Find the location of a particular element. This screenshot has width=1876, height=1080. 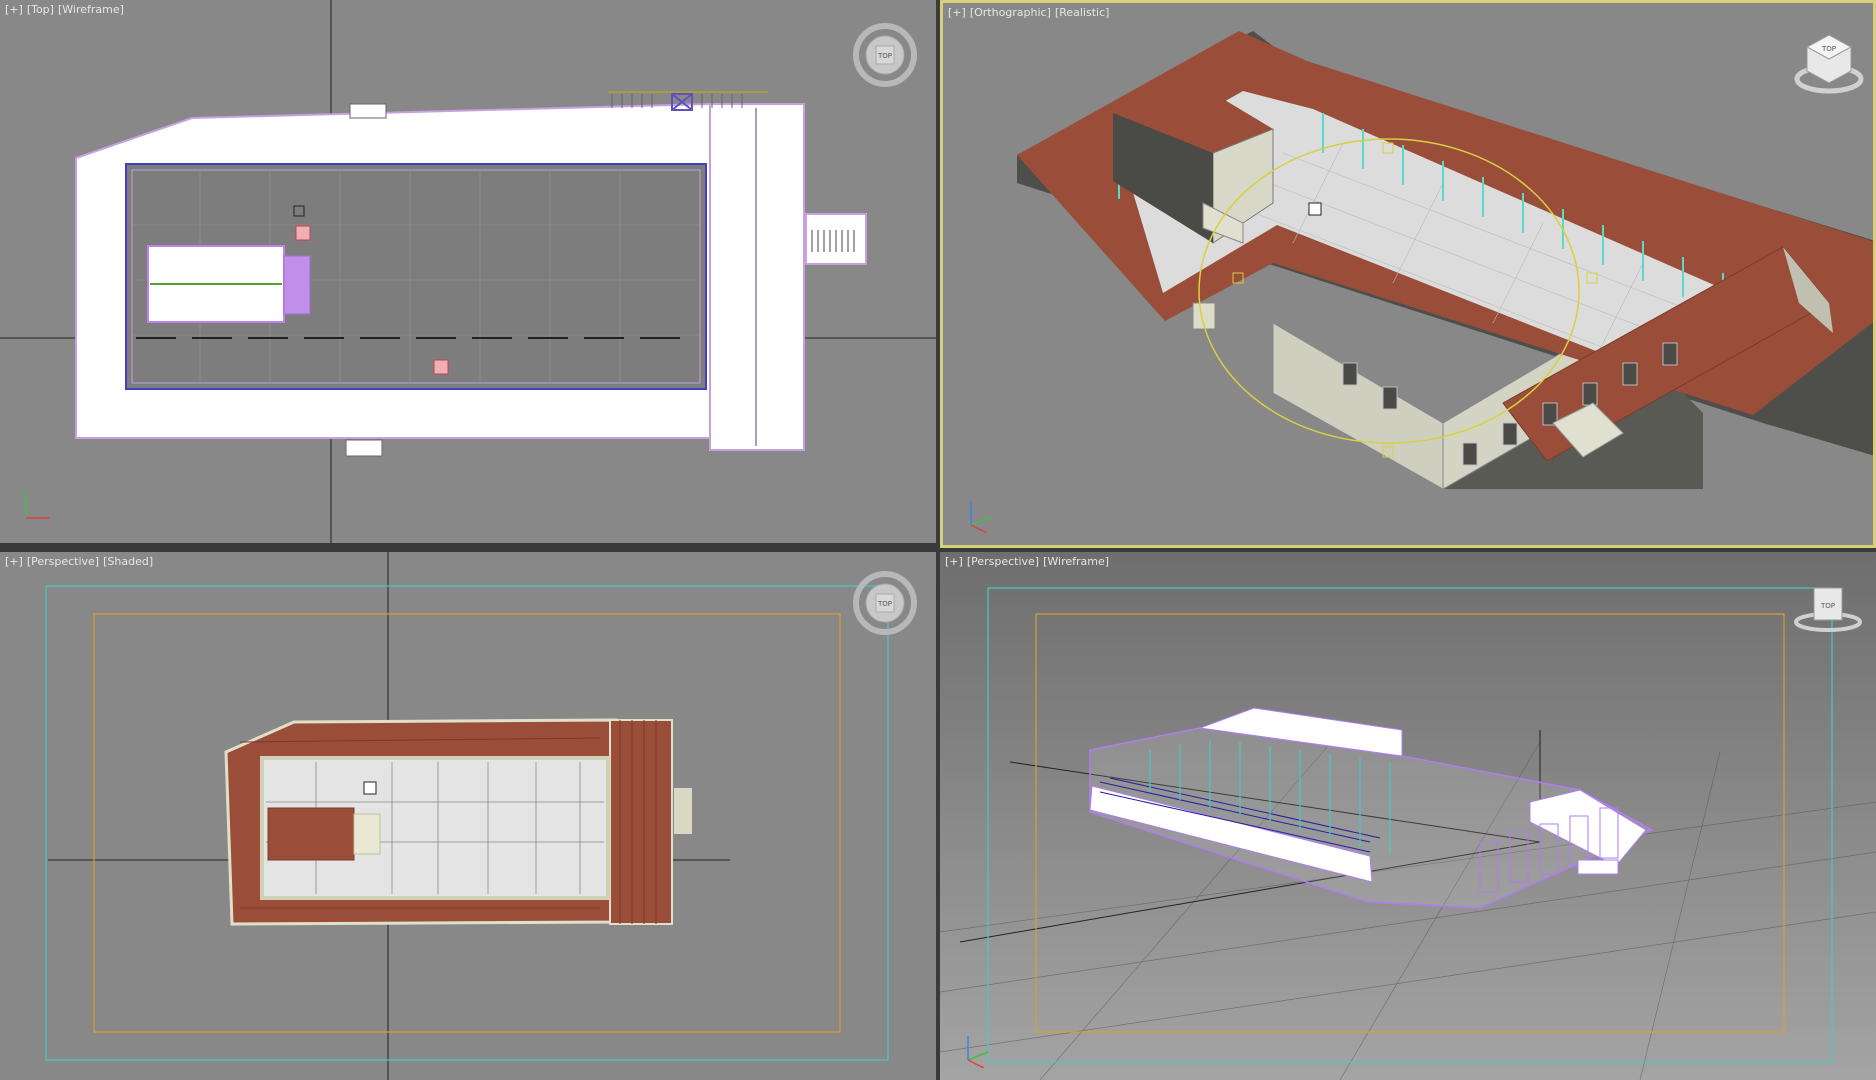

right-wing is located at coordinates (757, 277).